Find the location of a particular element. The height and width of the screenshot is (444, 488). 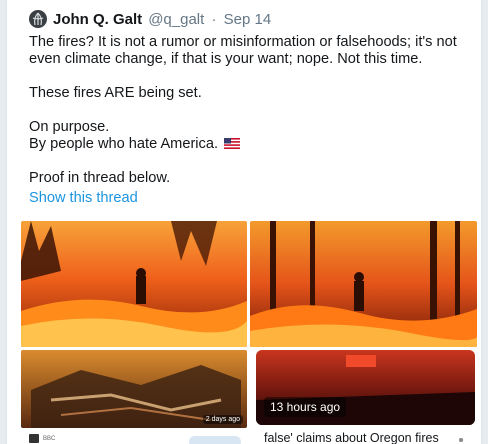

link-card-caption: false' claims about Oregon fires is located at coordinates (351, 437).